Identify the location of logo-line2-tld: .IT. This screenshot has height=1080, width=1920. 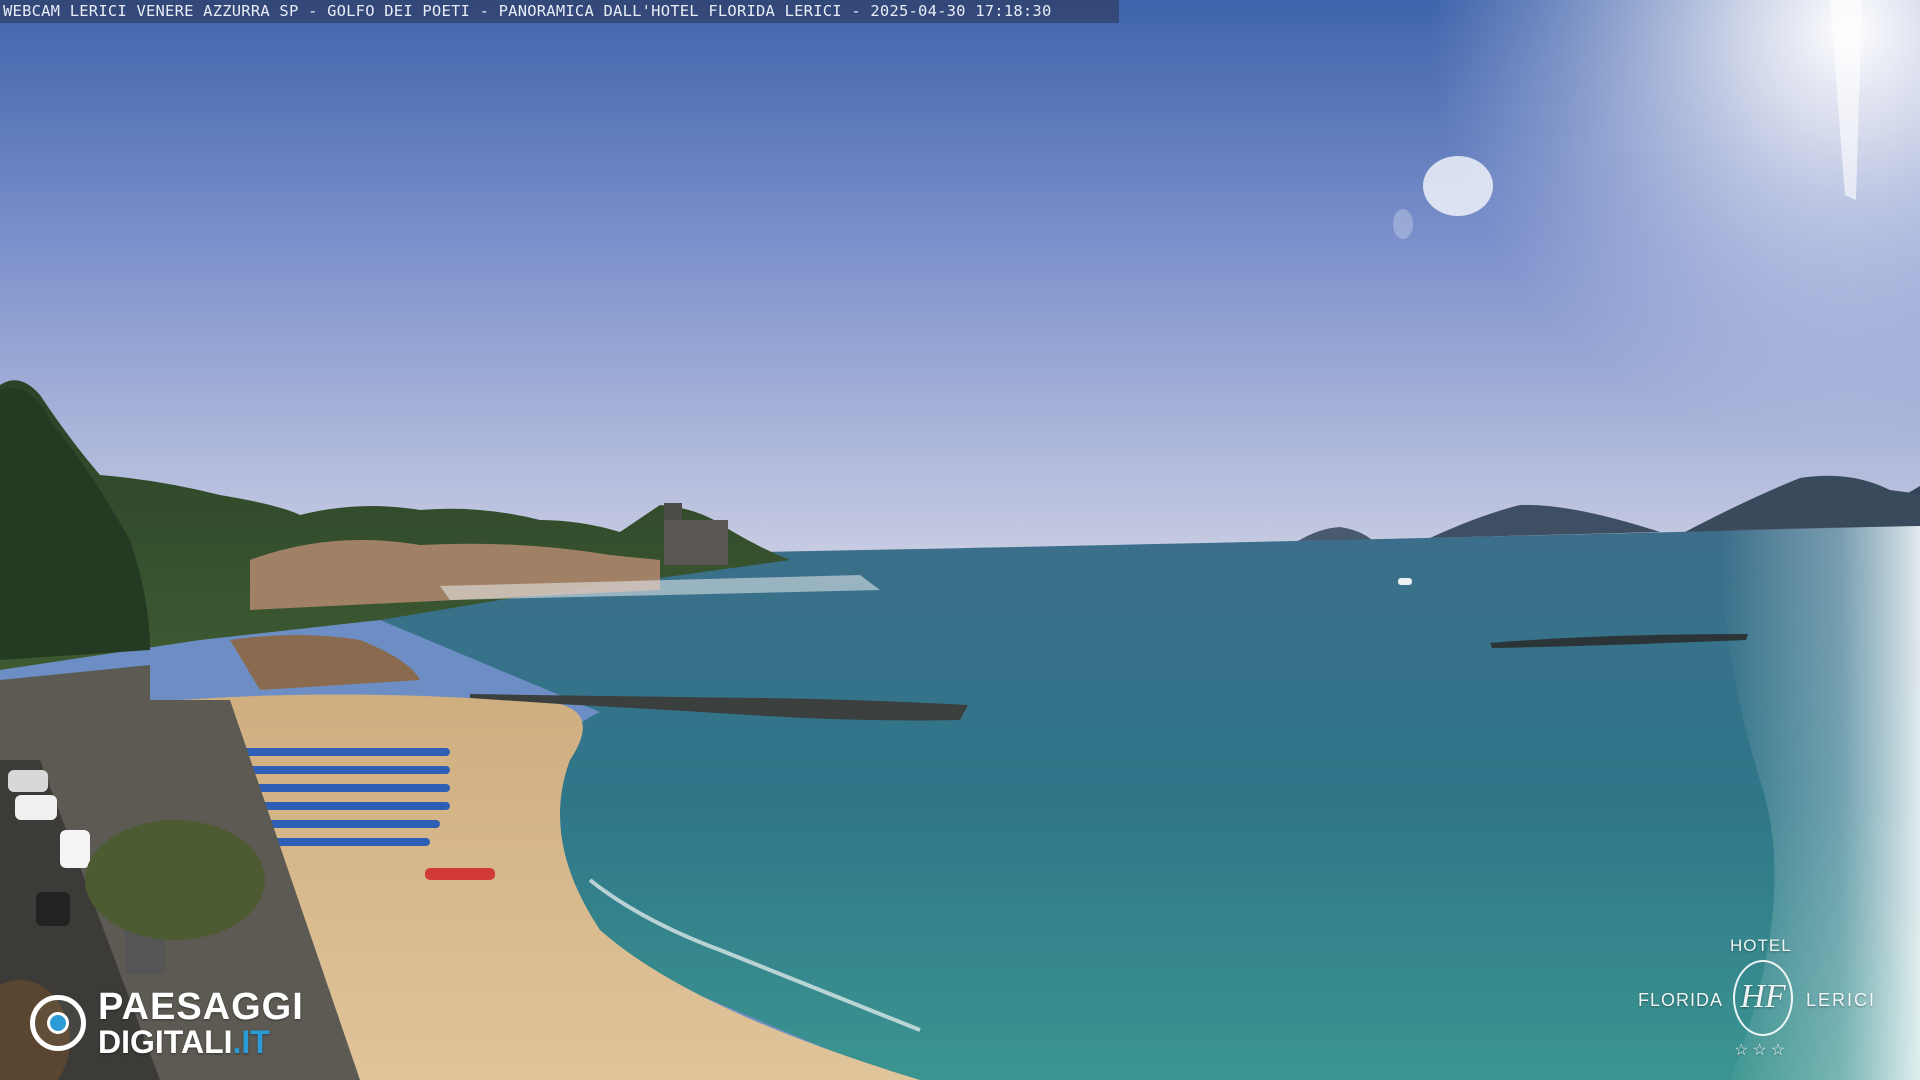
(251, 1042).